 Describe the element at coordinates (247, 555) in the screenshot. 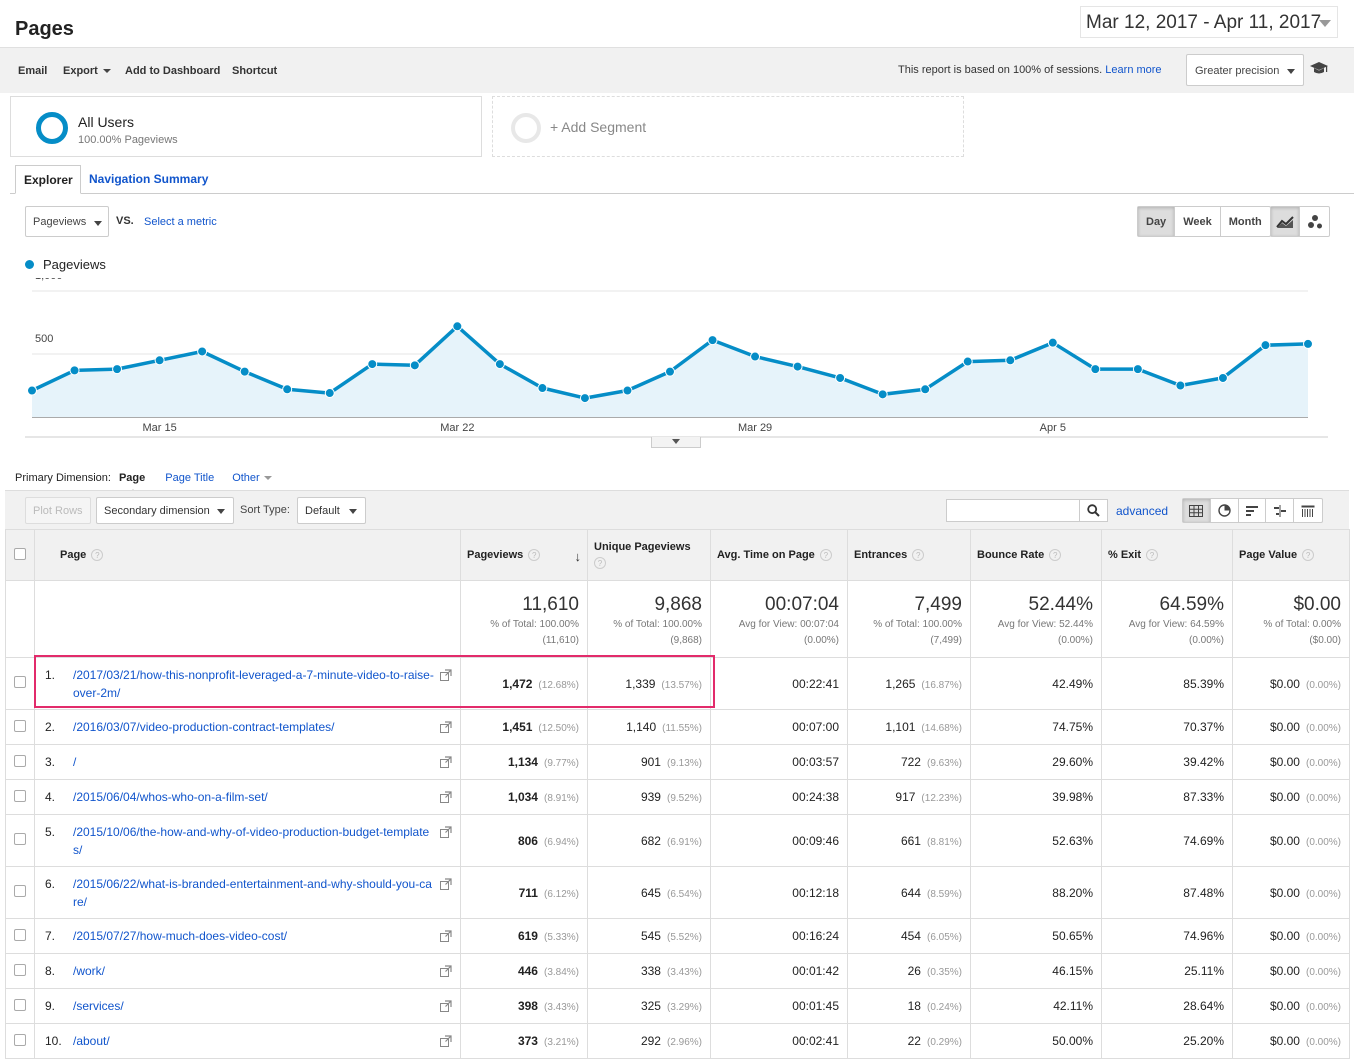

I see `header-page: Page?` at that location.